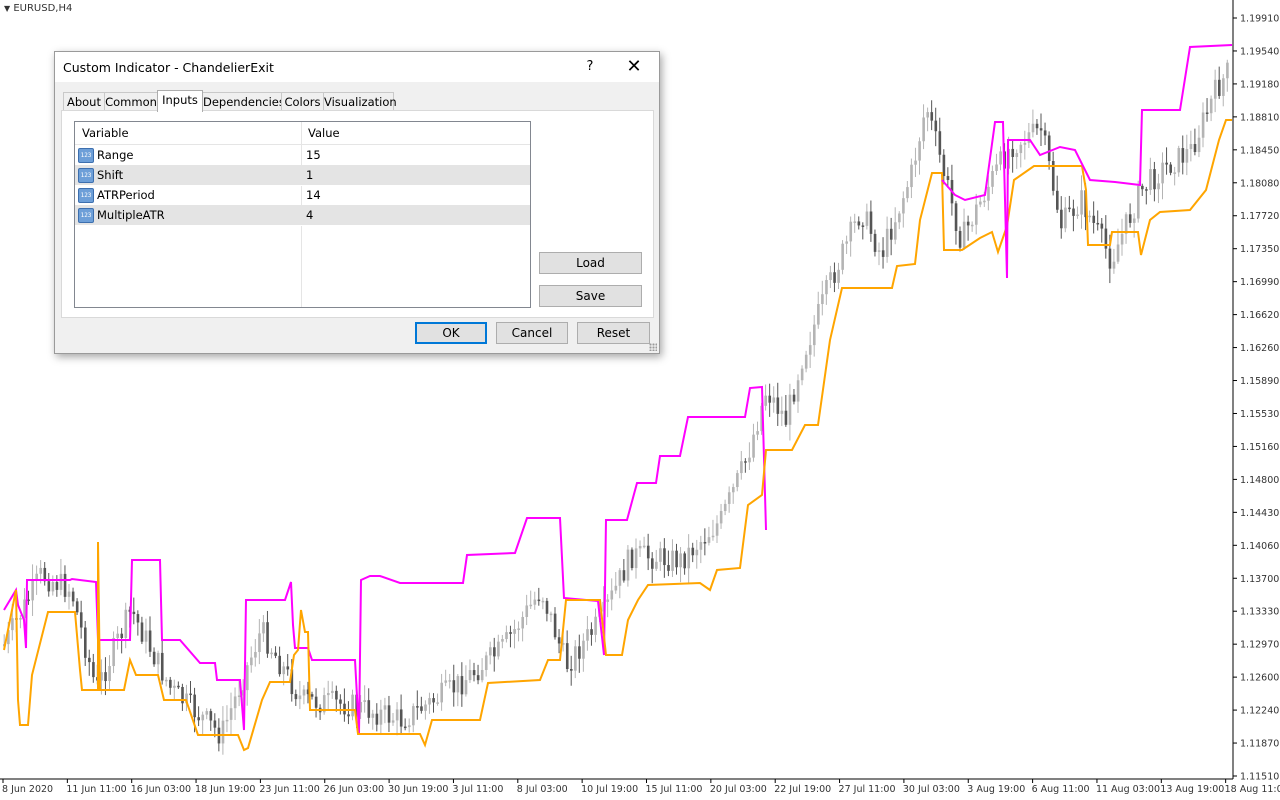  Describe the element at coordinates (477, 789) in the screenshot. I see `time-label: 3 Jul 11:00` at that location.